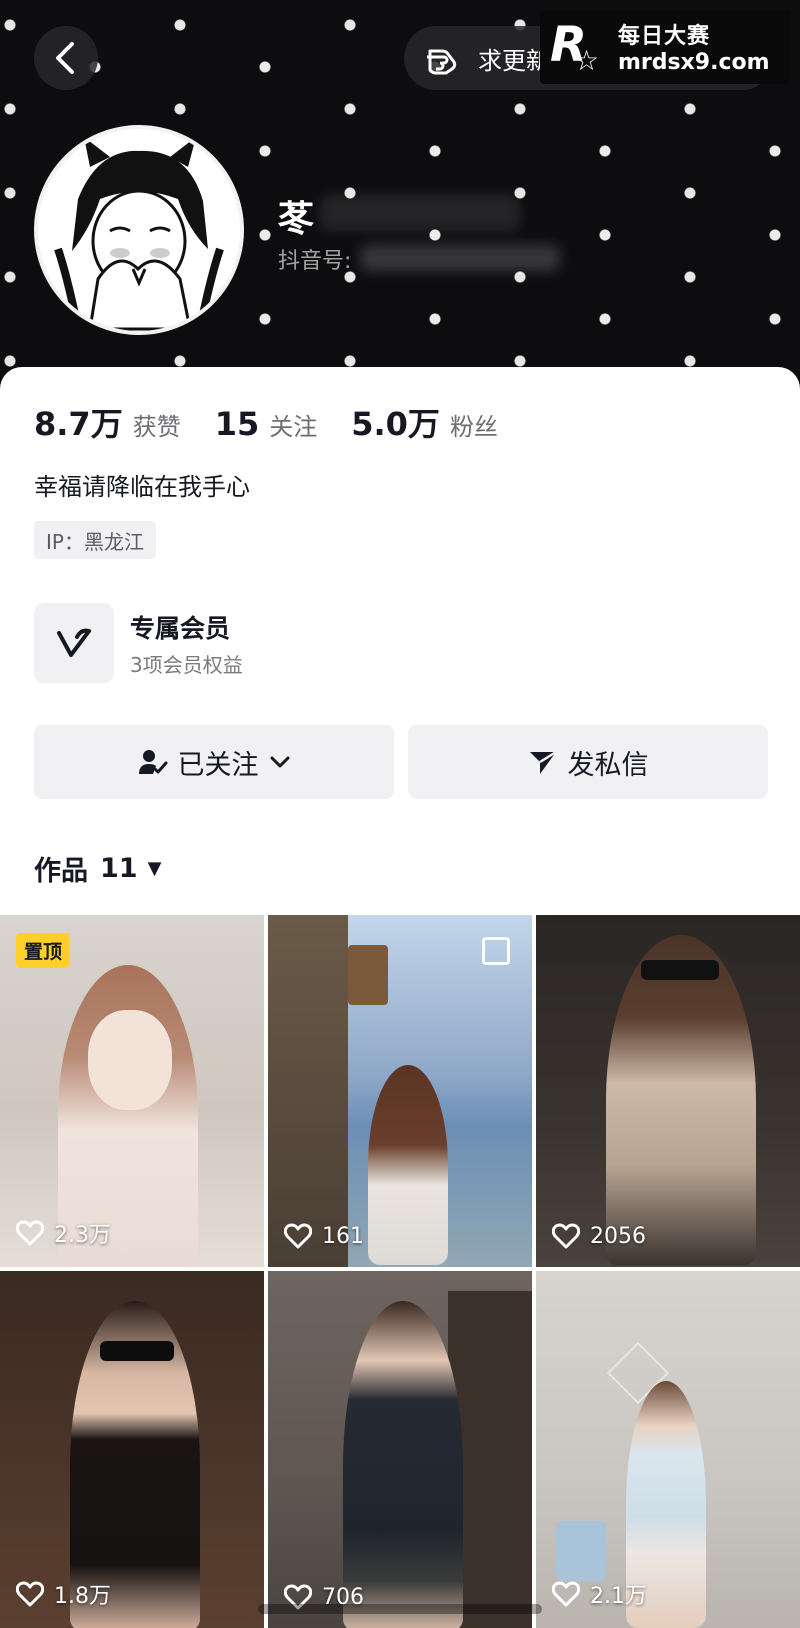 The image size is (800, 1628). Describe the element at coordinates (668, 1449) in the screenshot. I see `video-thumbnail: 2.1万` at that location.